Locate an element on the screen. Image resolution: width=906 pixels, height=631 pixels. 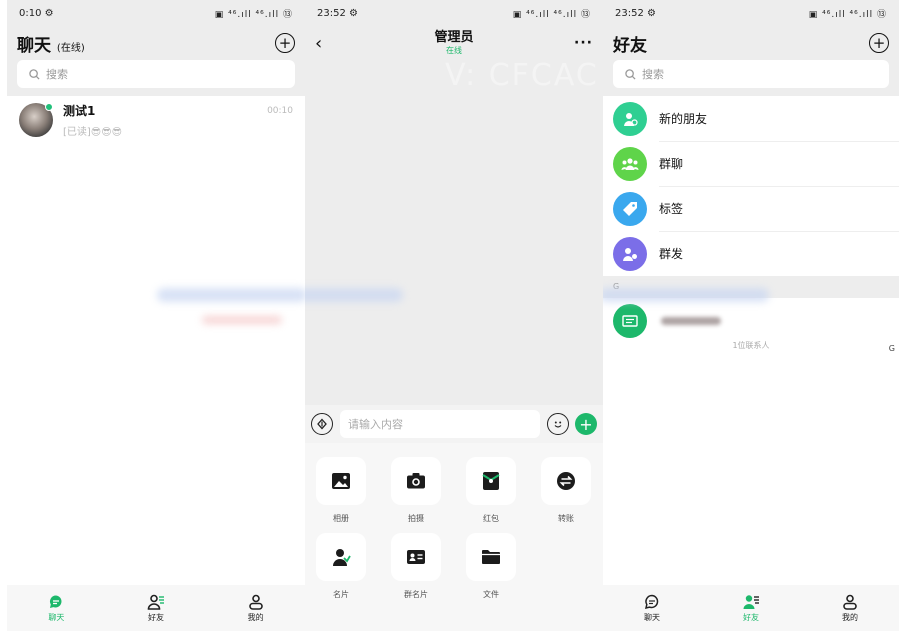
watermark: V: CFCAC is located at coordinates (522, 75).